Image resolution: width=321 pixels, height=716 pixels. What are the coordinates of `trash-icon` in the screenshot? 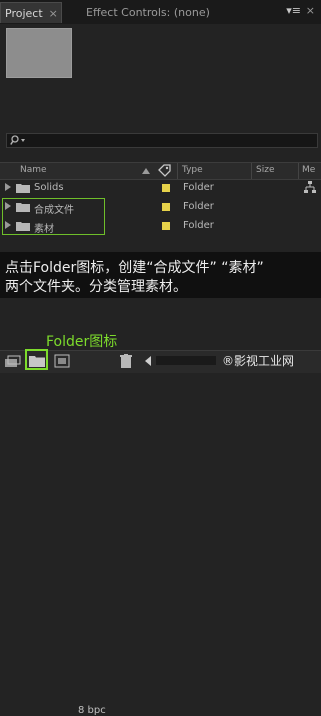 It's located at (126, 361).